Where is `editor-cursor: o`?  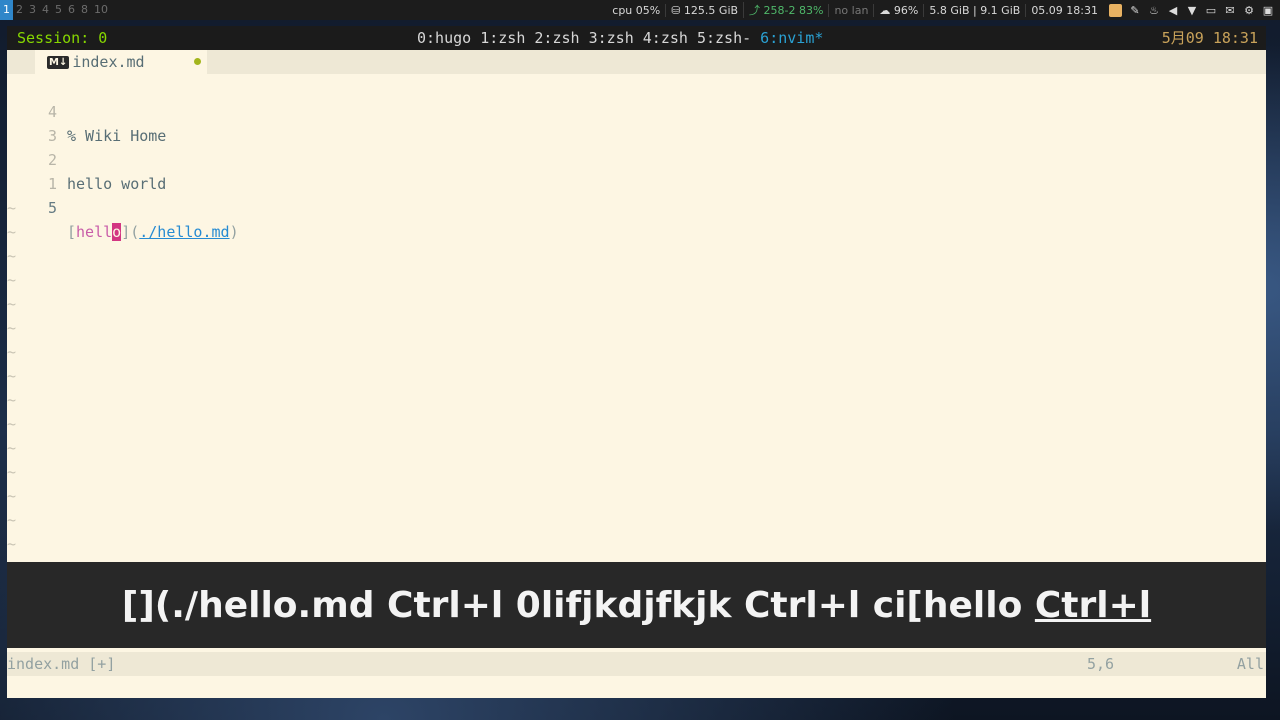
editor-cursor: o is located at coordinates (117, 232).